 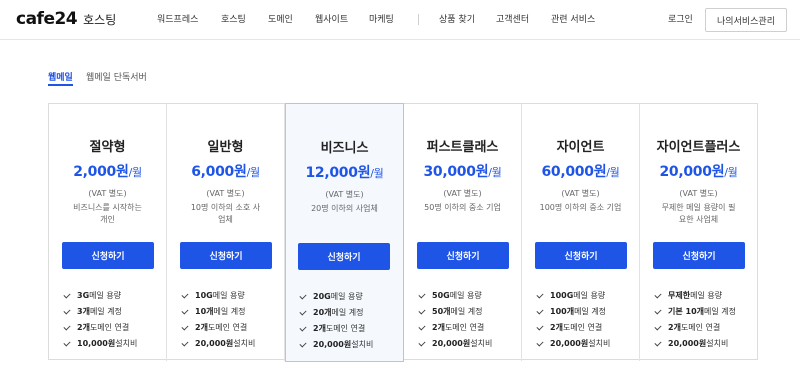 I want to click on feature-item: 10개 메일 계정, so click(x=218, y=312).